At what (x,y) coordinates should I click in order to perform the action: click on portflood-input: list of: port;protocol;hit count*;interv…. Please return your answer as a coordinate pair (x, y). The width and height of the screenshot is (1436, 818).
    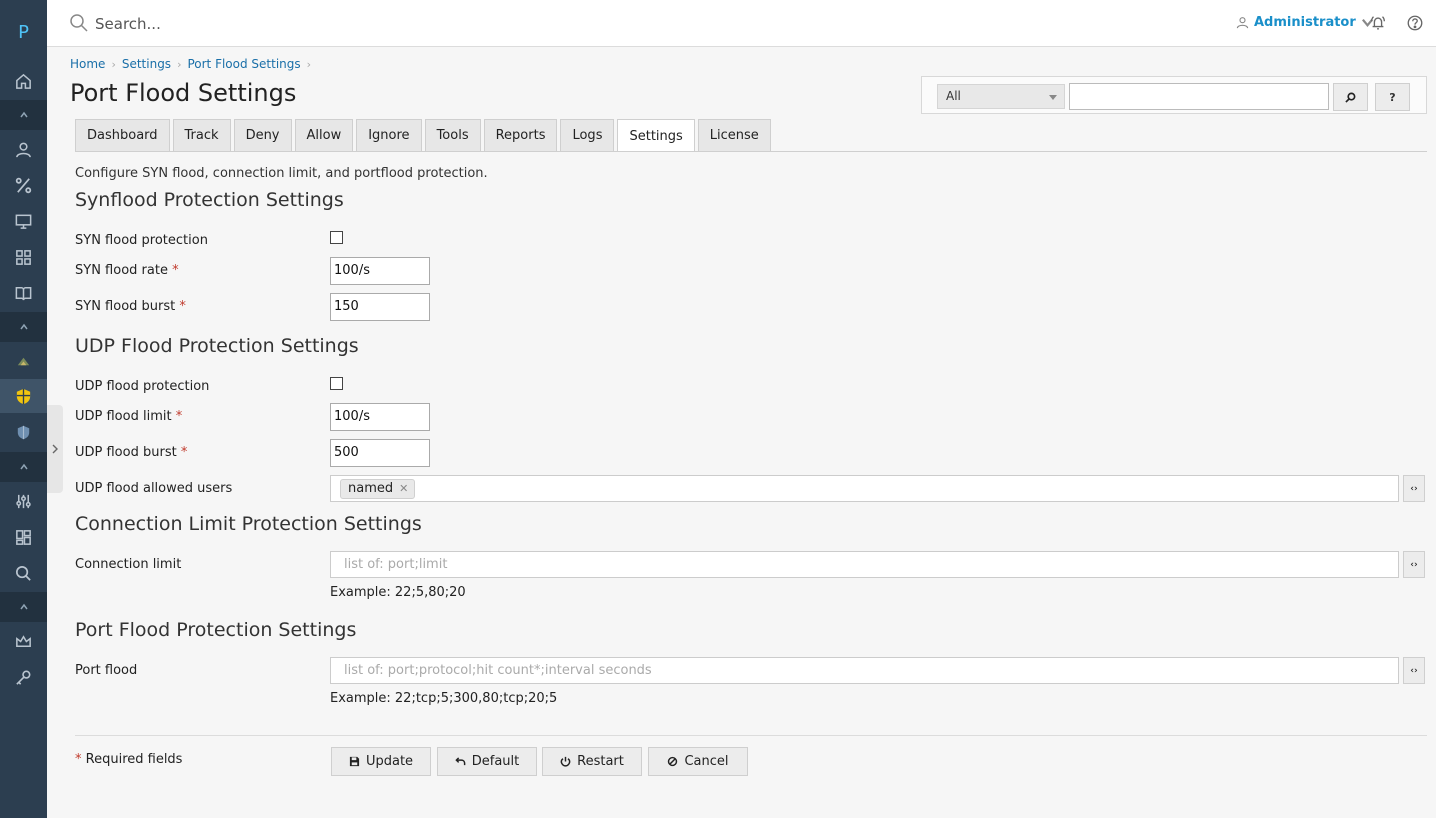
    Looking at the image, I should click on (864, 670).